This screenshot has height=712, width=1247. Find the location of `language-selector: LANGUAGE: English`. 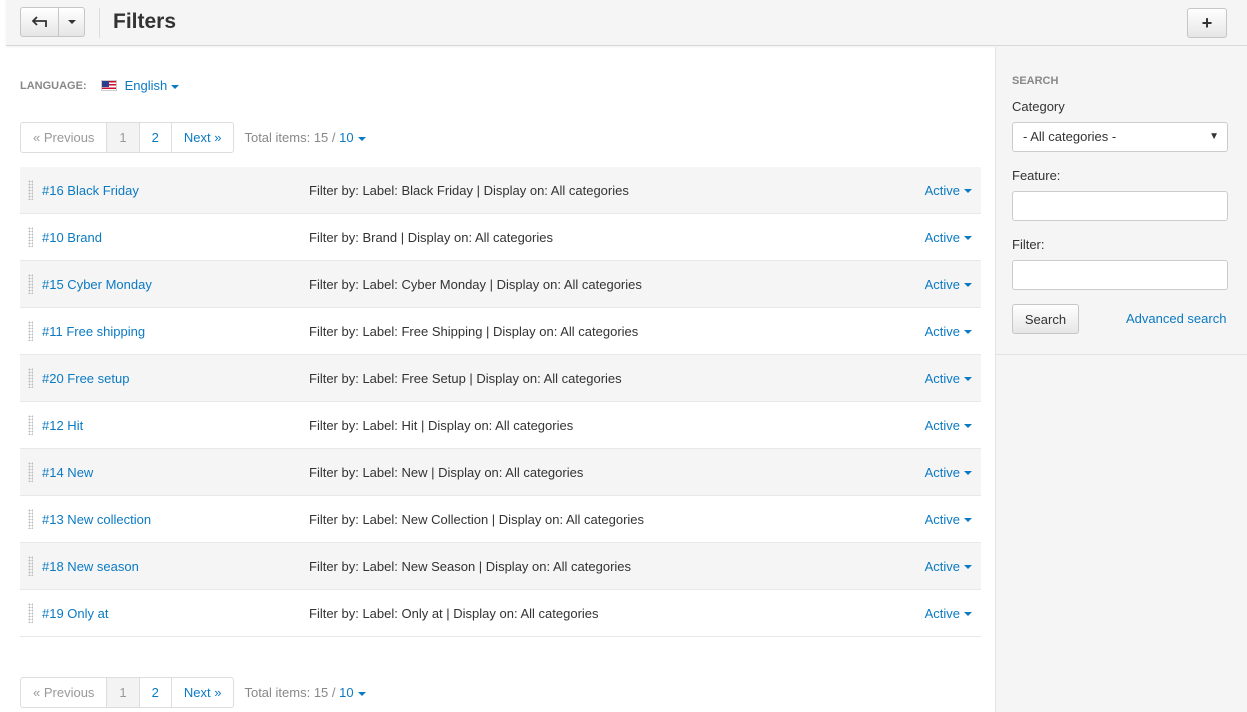

language-selector: LANGUAGE: English is located at coordinates (100, 85).